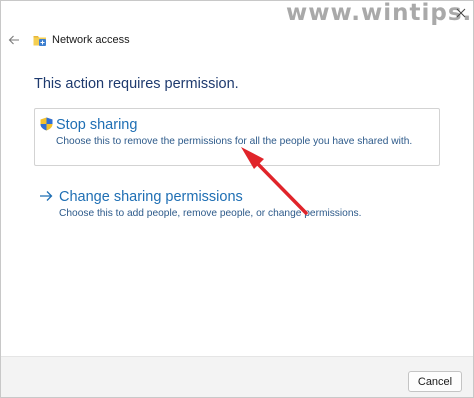  I want to click on page-heading: This action requires permission., so click(136, 84).